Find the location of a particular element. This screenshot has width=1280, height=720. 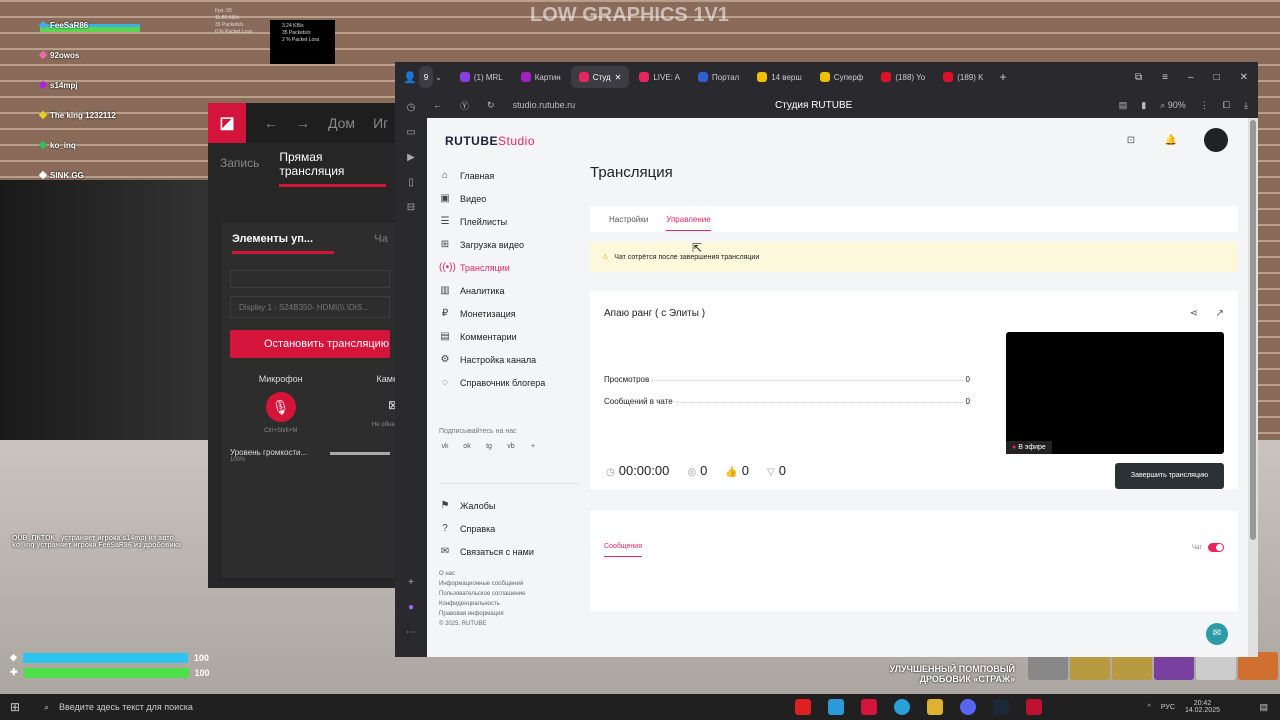

social-+-icon: + is located at coordinates (533, 449).